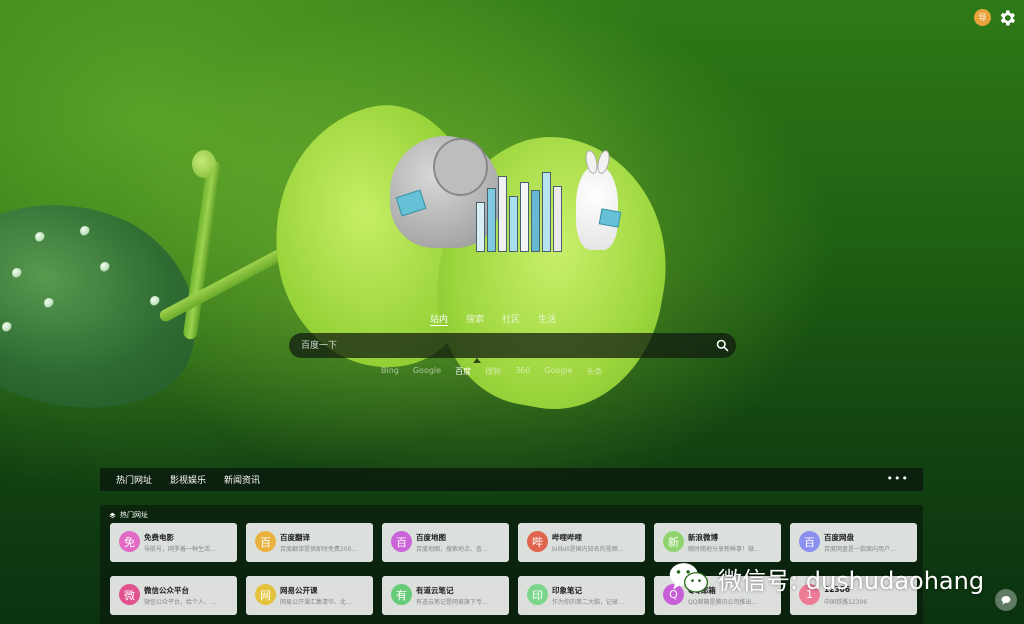 The width and height of the screenshot is (1024, 624). Describe the element at coordinates (839, 537) in the screenshot. I see `site-name: 百度网盘` at that location.